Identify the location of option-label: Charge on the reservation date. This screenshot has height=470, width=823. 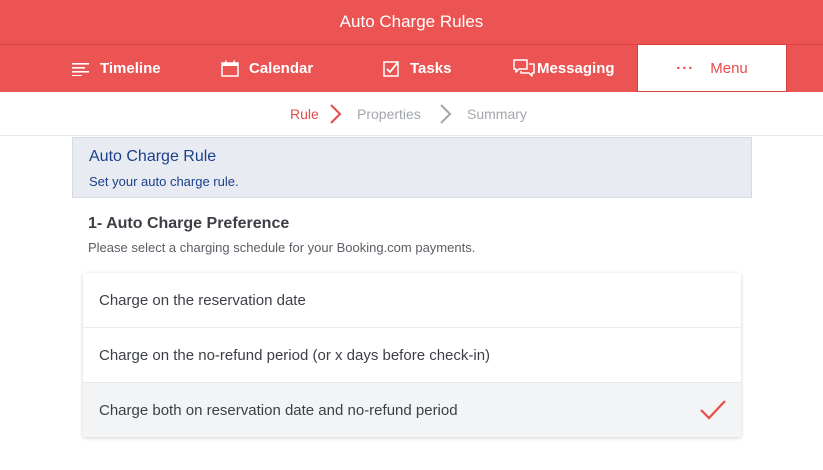
(202, 300).